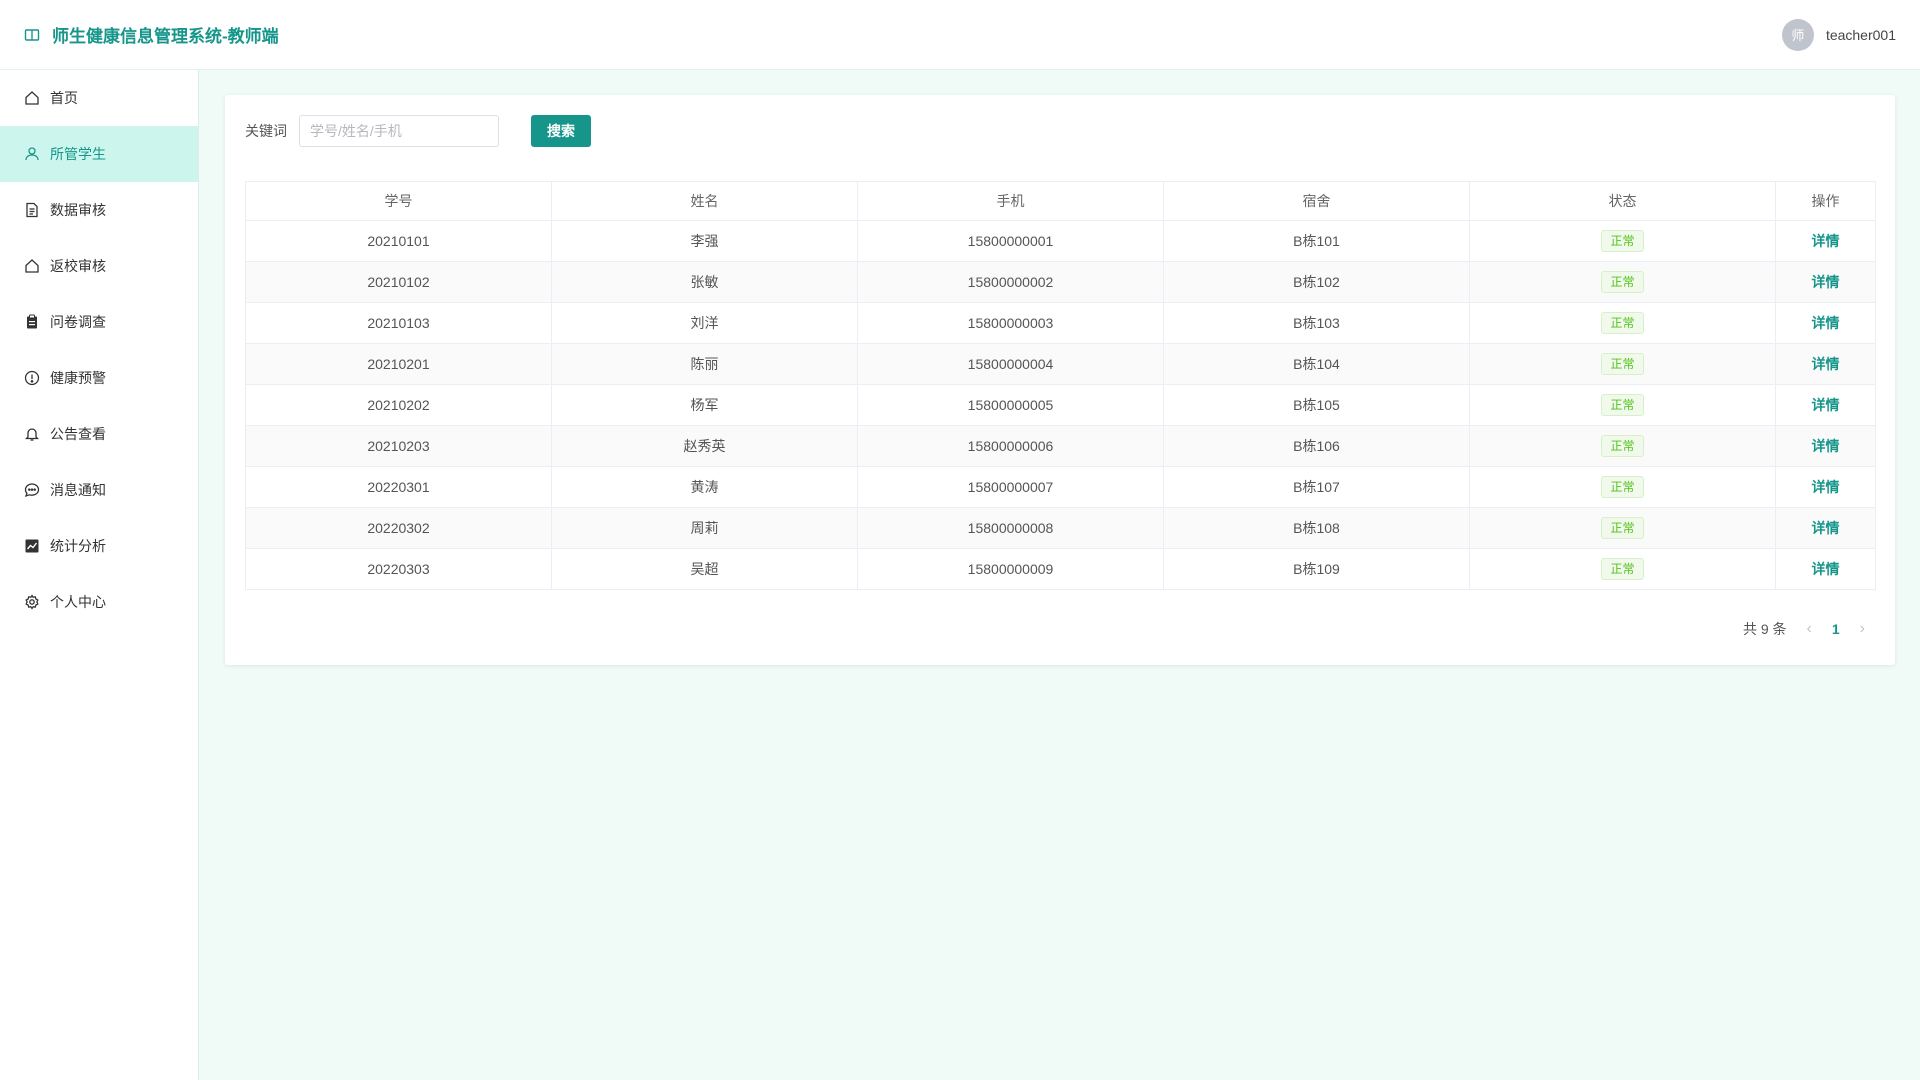  I want to click on cell-dorm: B栋102, so click(1316, 282).